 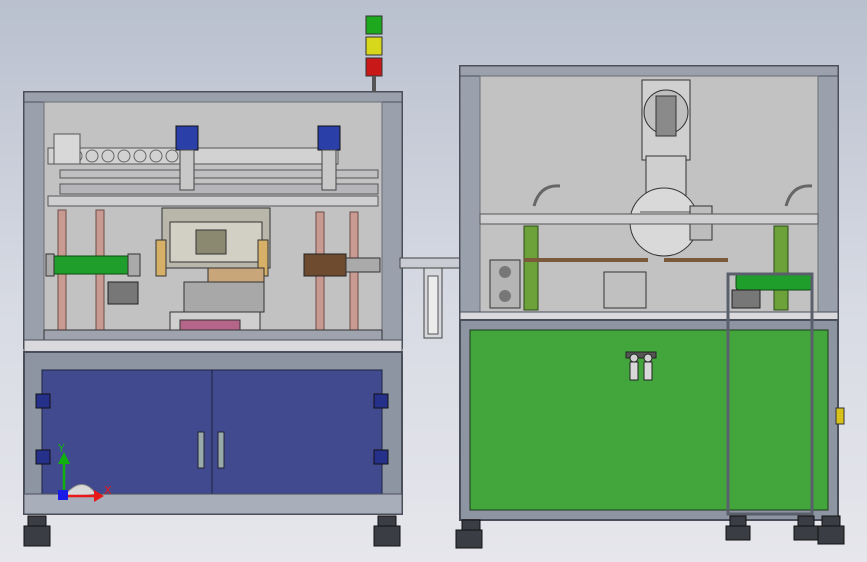 What do you see at coordinates (431, 298) in the screenshot?
I see `transfer-conveyor` at bounding box center [431, 298].